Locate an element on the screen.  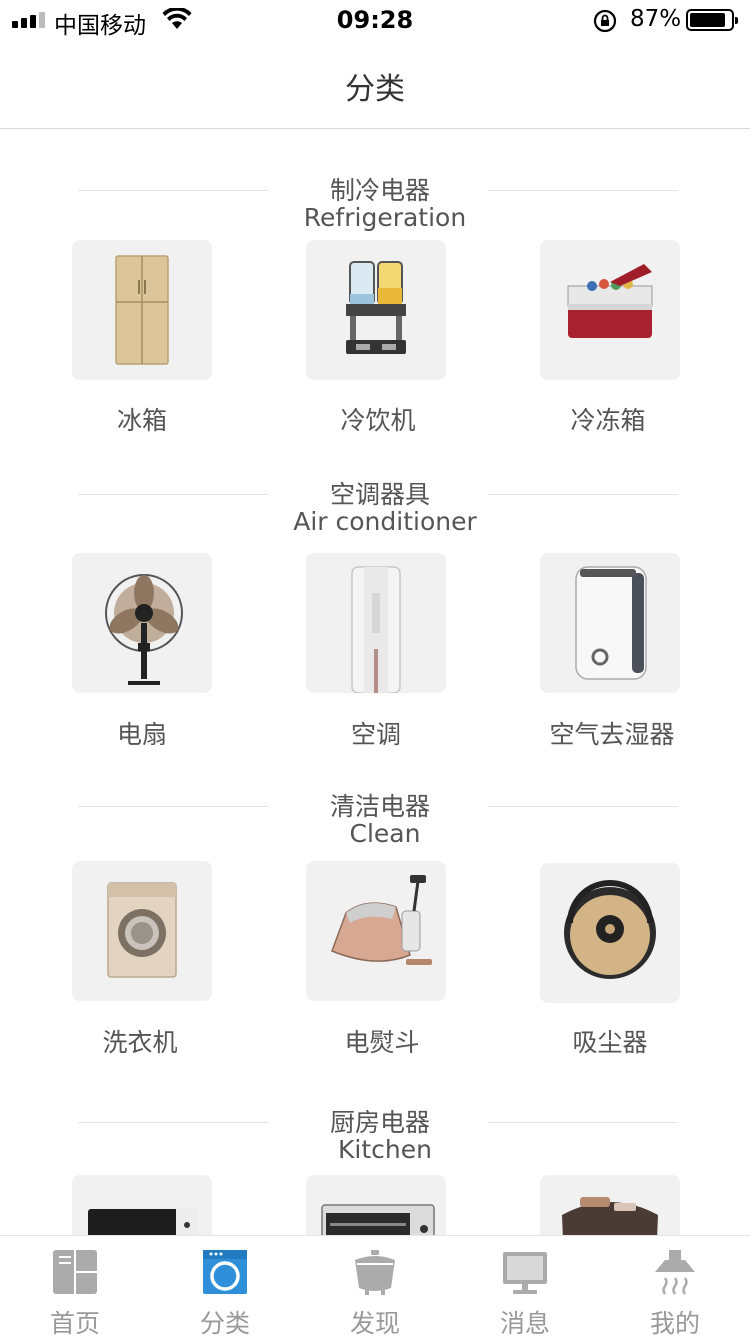
category-tile-drink-dispenser is located at coordinates (376, 310).